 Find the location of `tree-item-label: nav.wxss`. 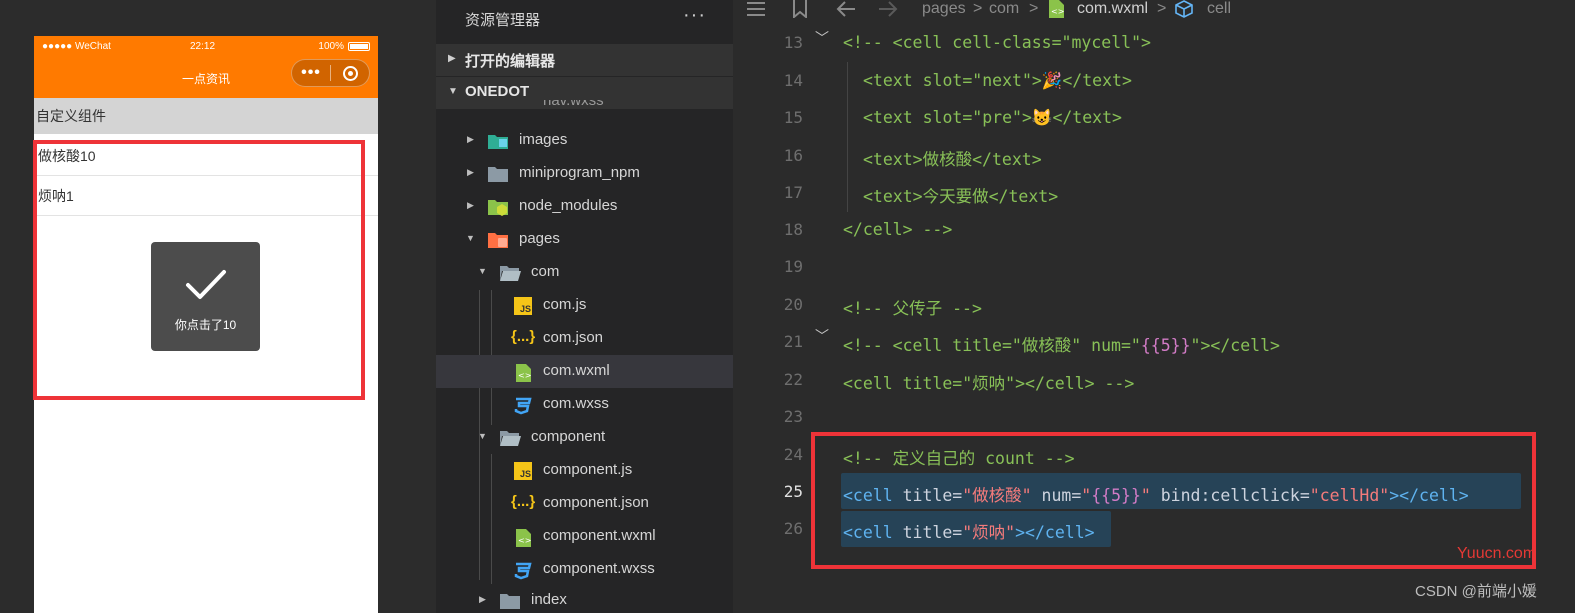

tree-item-label: nav.wxss is located at coordinates (573, 104).